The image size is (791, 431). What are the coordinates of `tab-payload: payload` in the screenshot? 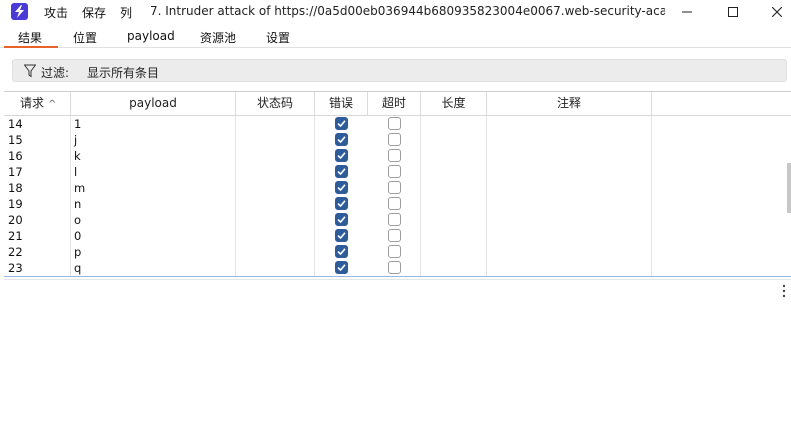 It's located at (151, 36).